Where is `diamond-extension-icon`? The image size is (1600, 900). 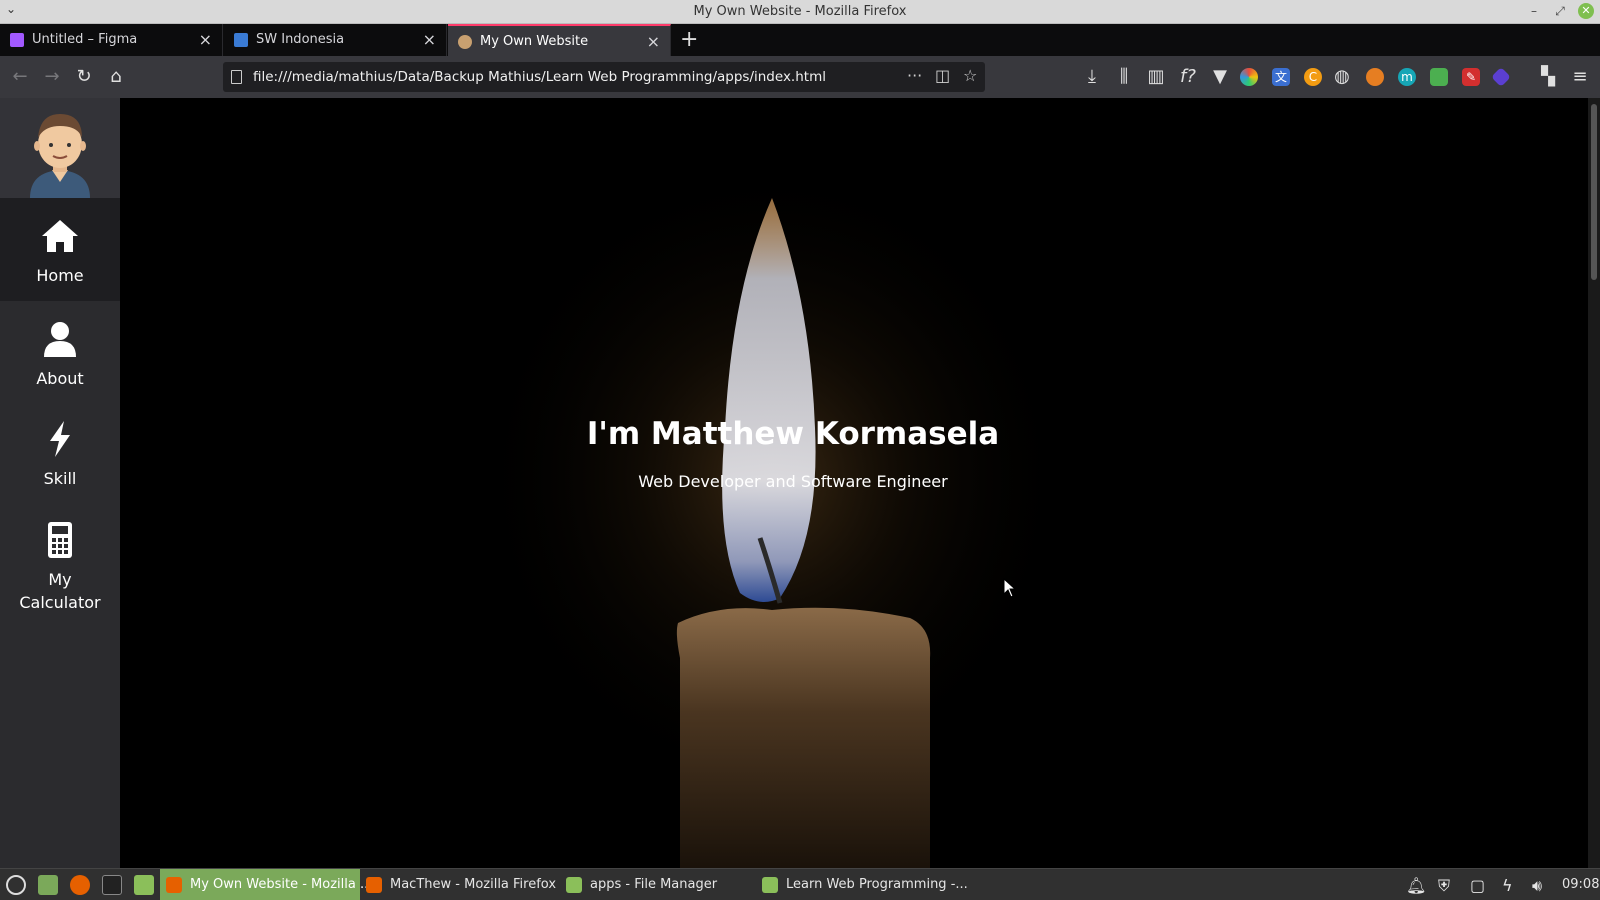 diamond-extension-icon is located at coordinates (1501, 77).